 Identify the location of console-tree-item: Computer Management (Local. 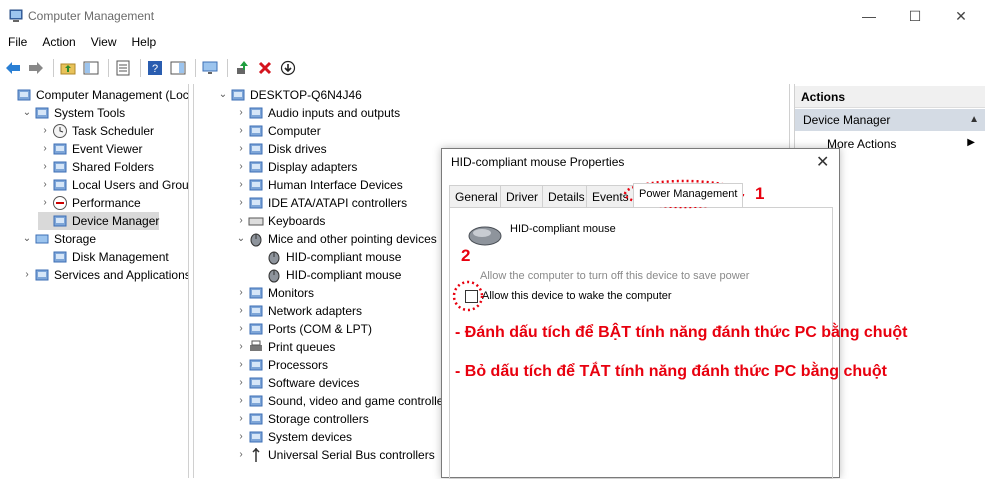
(95, 95).